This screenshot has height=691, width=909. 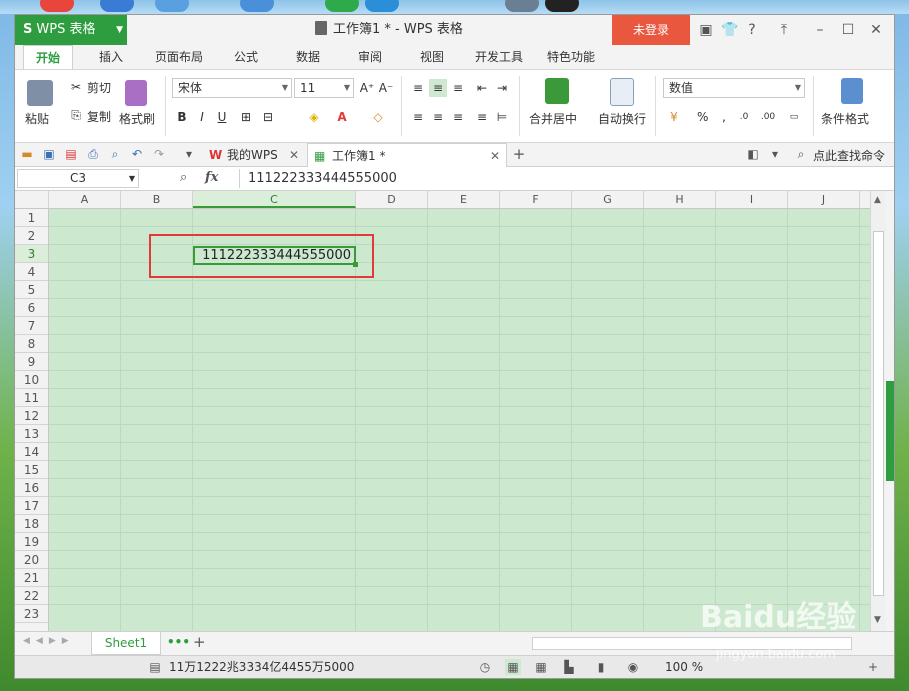 What do you see at coordinates (211, 177) in the screenshot?
I see `insert-function-icon: fx` at bounding box center [211, 177].